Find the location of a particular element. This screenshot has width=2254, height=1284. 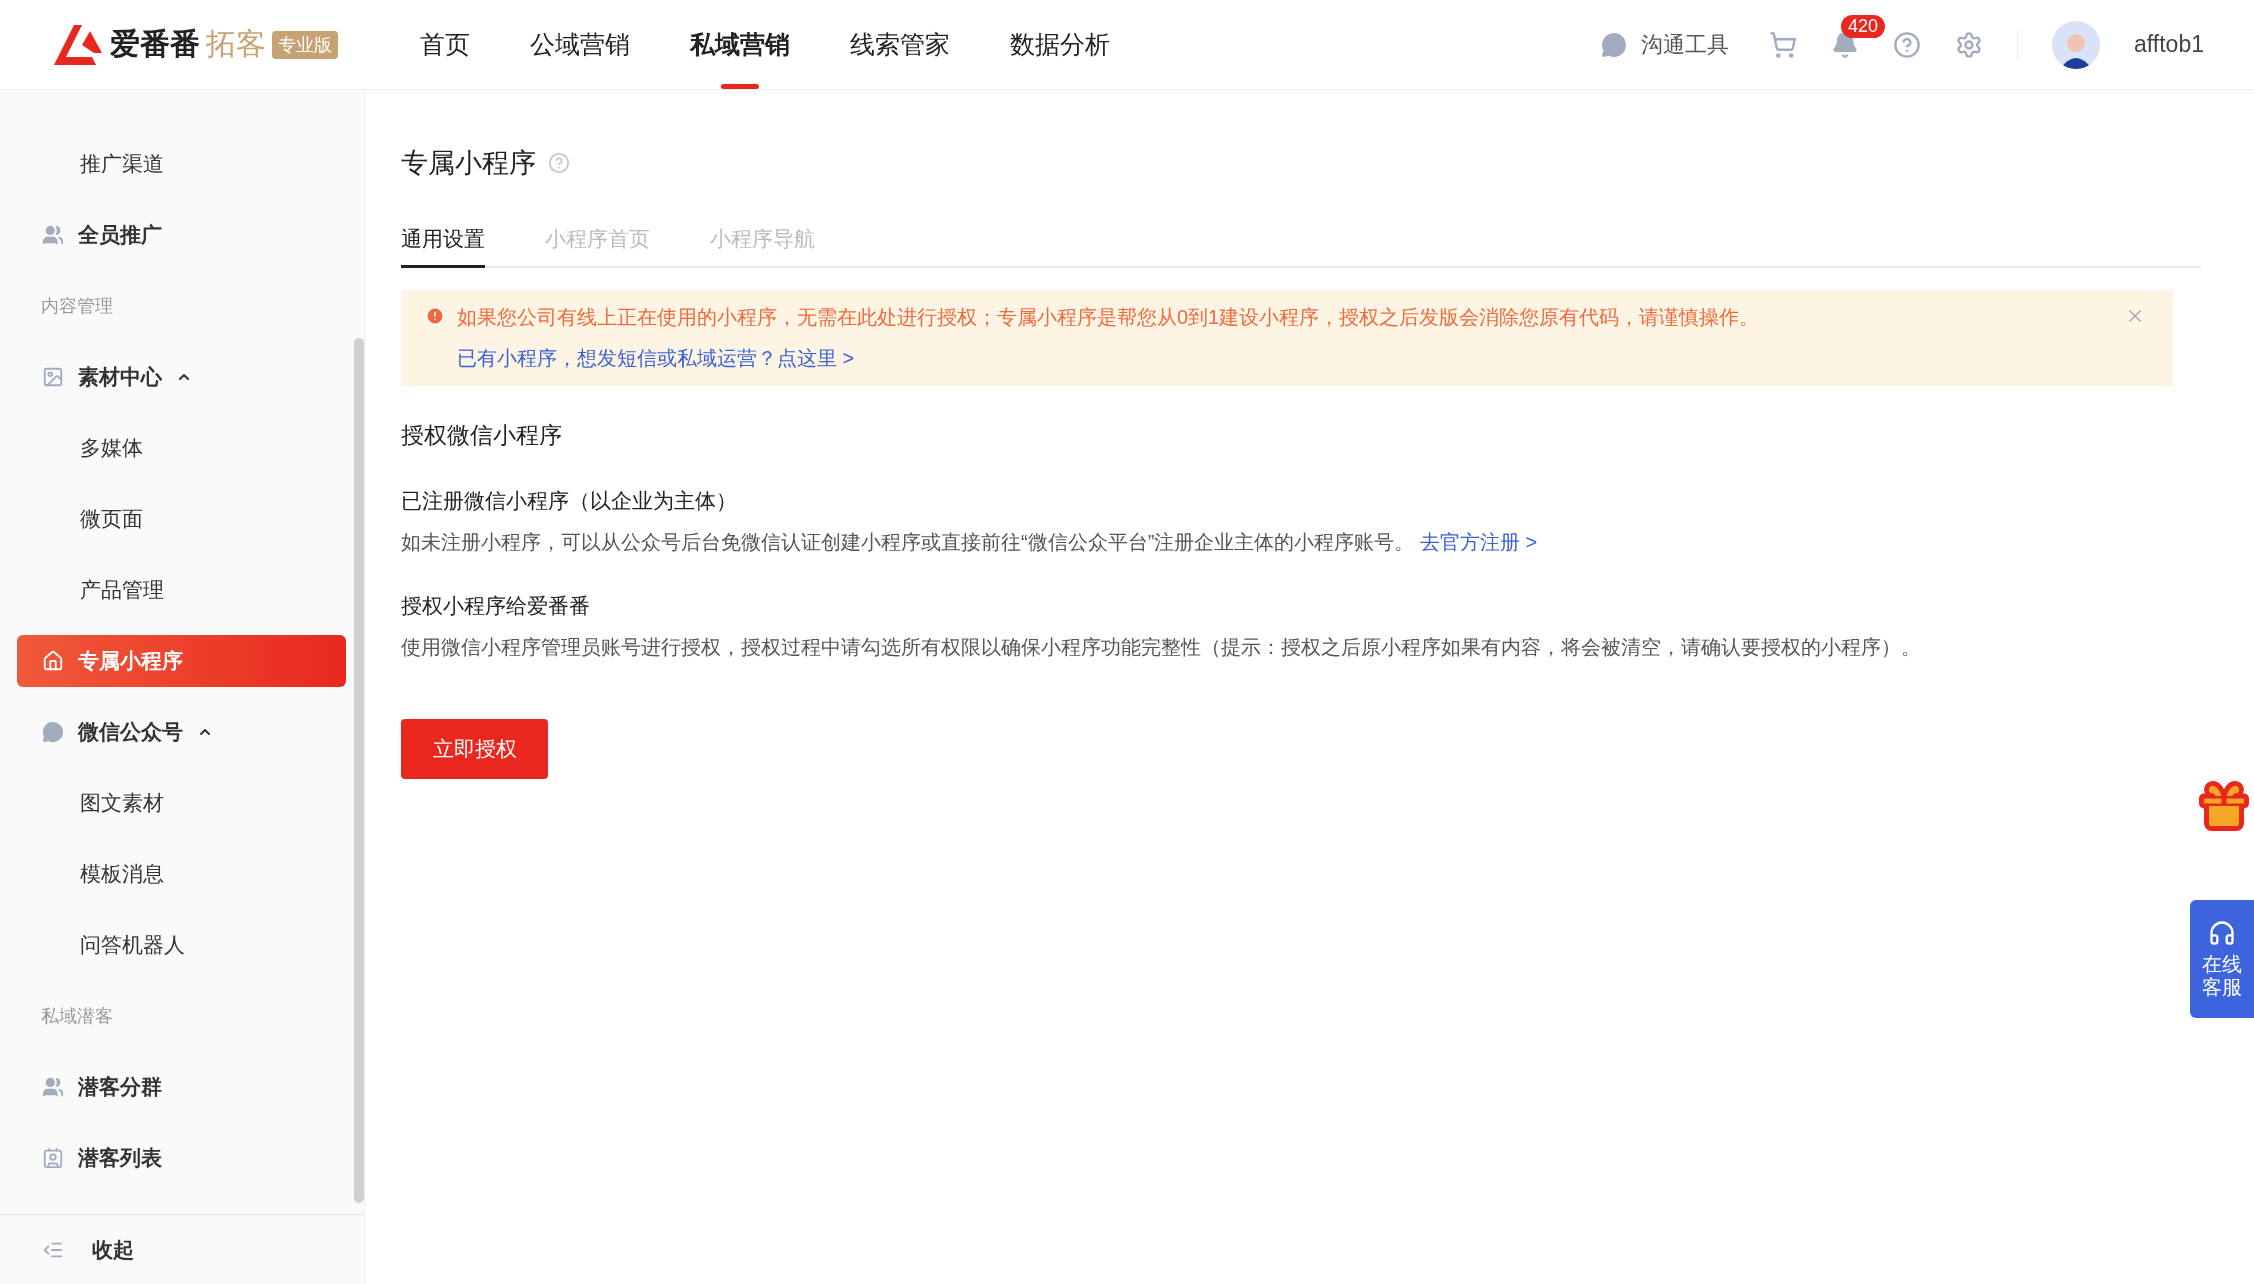

contact-link: 已有小程序，想发短信或私域运营？点这里 > is located at coordinates (1108, 358).